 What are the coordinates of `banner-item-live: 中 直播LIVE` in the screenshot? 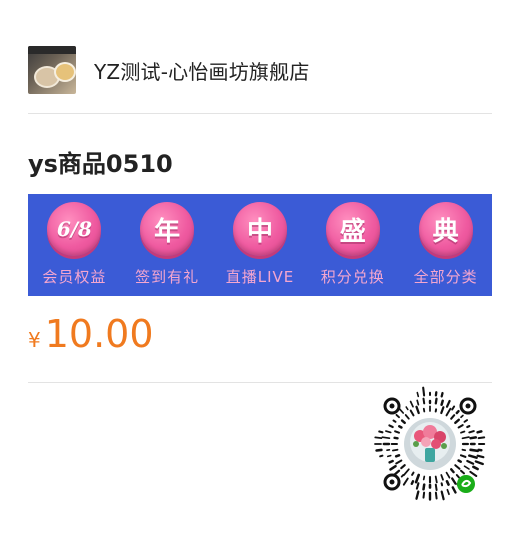 It's located at (260, 240).